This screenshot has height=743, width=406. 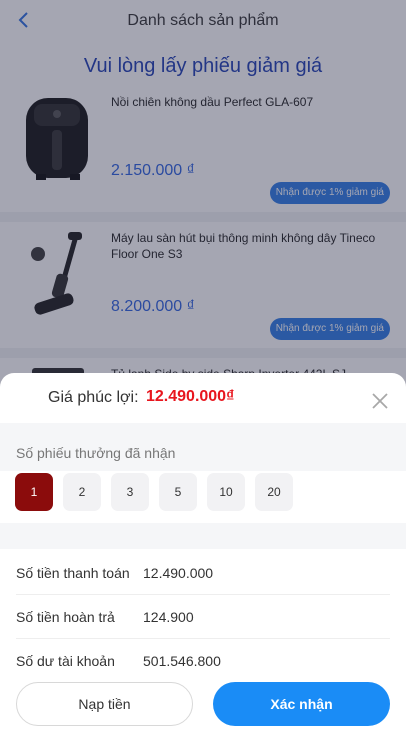 What do you see at coordinates (104, 704) in the screenshot?
I see `topup-button: Nạp tiền` at bounding box center [104, 704].